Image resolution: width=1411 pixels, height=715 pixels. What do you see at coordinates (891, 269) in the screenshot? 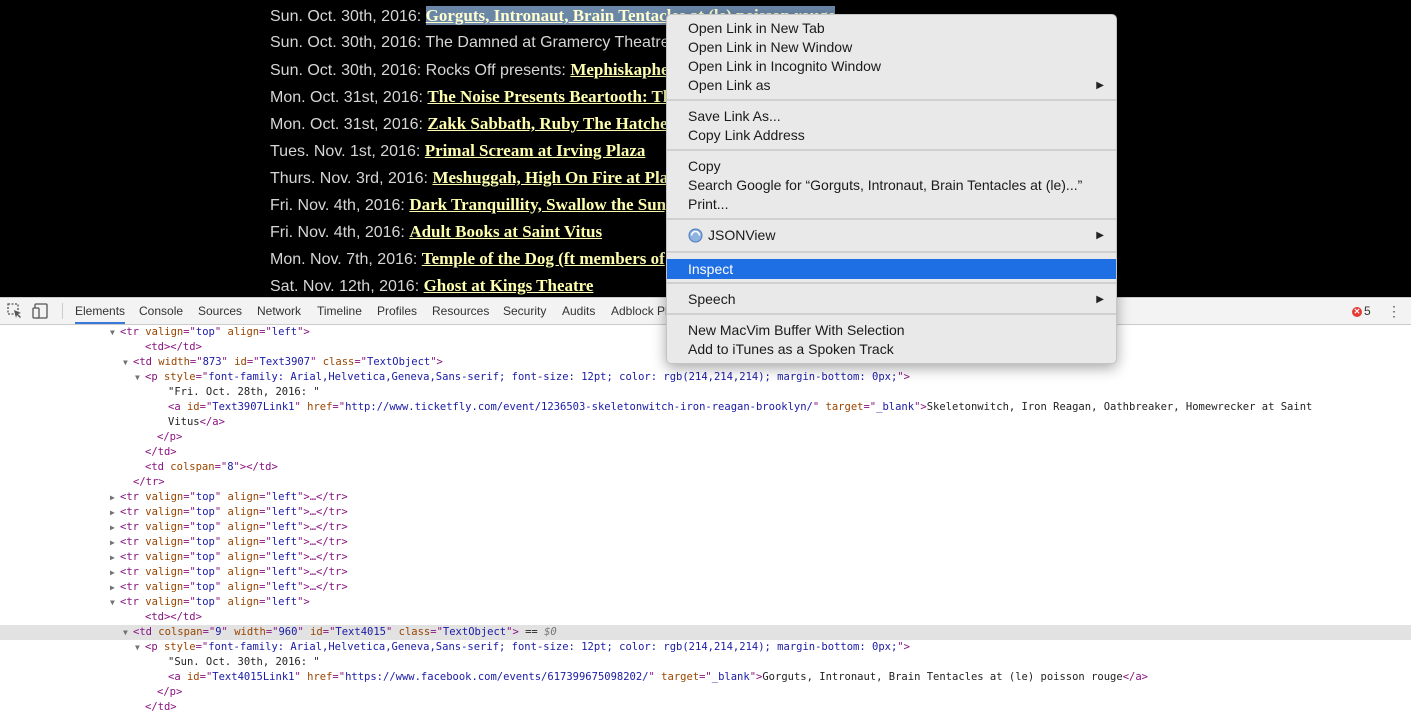
I see `menu-item-inspect: Inspect` at bounding box center [891, 269].